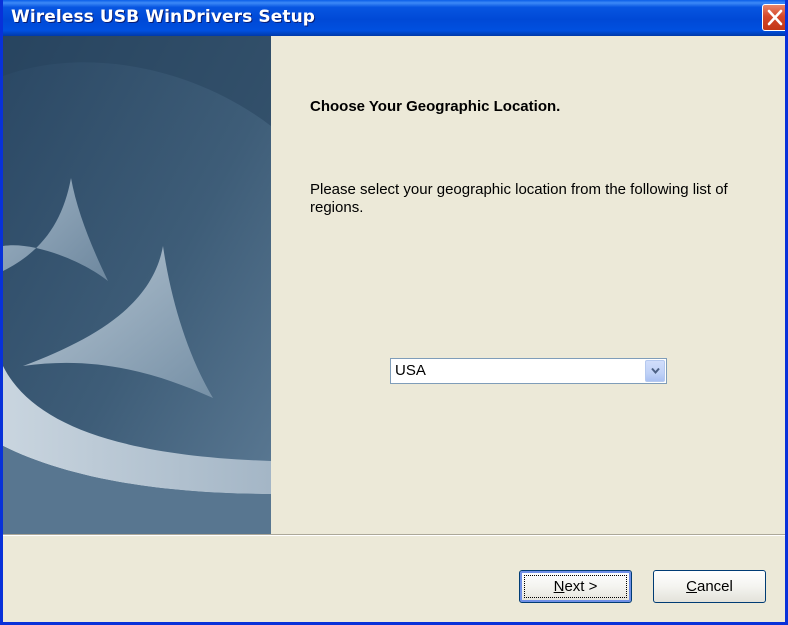  I want to click on next-button: Next >, so click(575, 586).